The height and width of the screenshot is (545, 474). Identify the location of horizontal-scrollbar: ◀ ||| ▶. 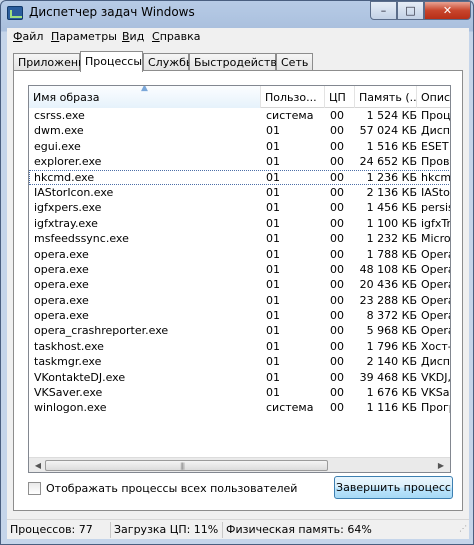
(239, 464).